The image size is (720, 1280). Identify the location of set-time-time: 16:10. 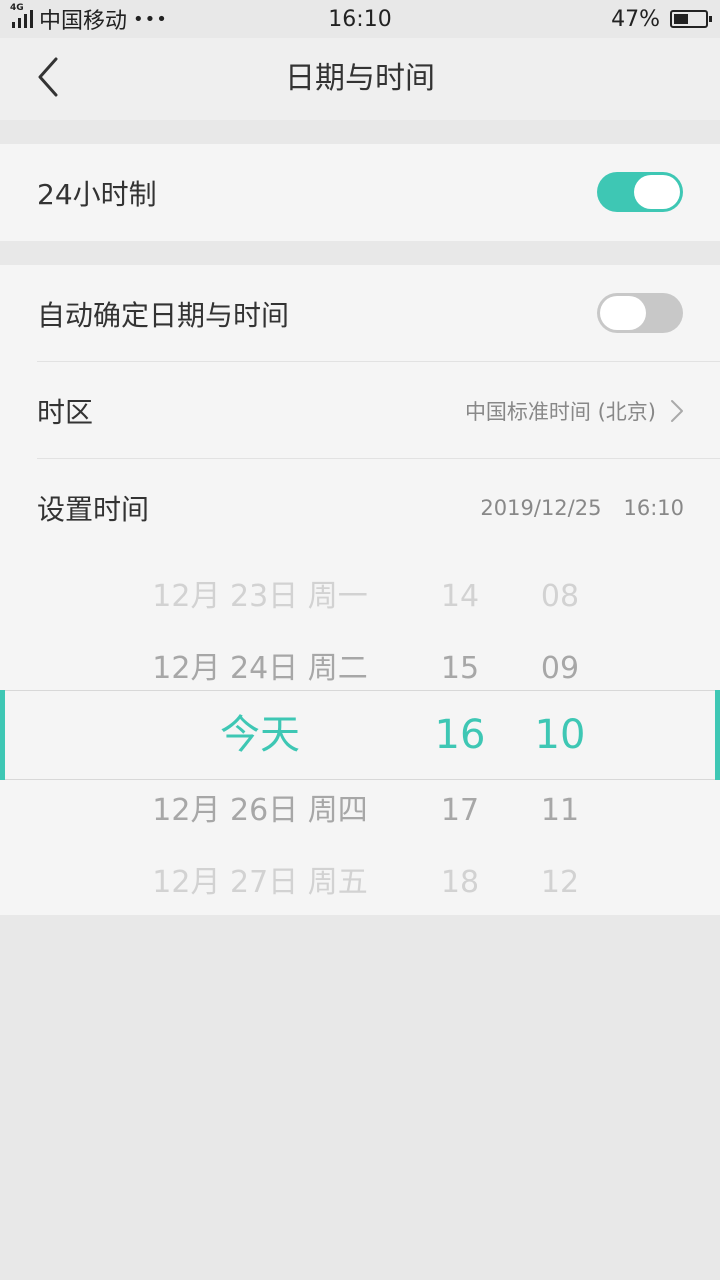
(653, 507).